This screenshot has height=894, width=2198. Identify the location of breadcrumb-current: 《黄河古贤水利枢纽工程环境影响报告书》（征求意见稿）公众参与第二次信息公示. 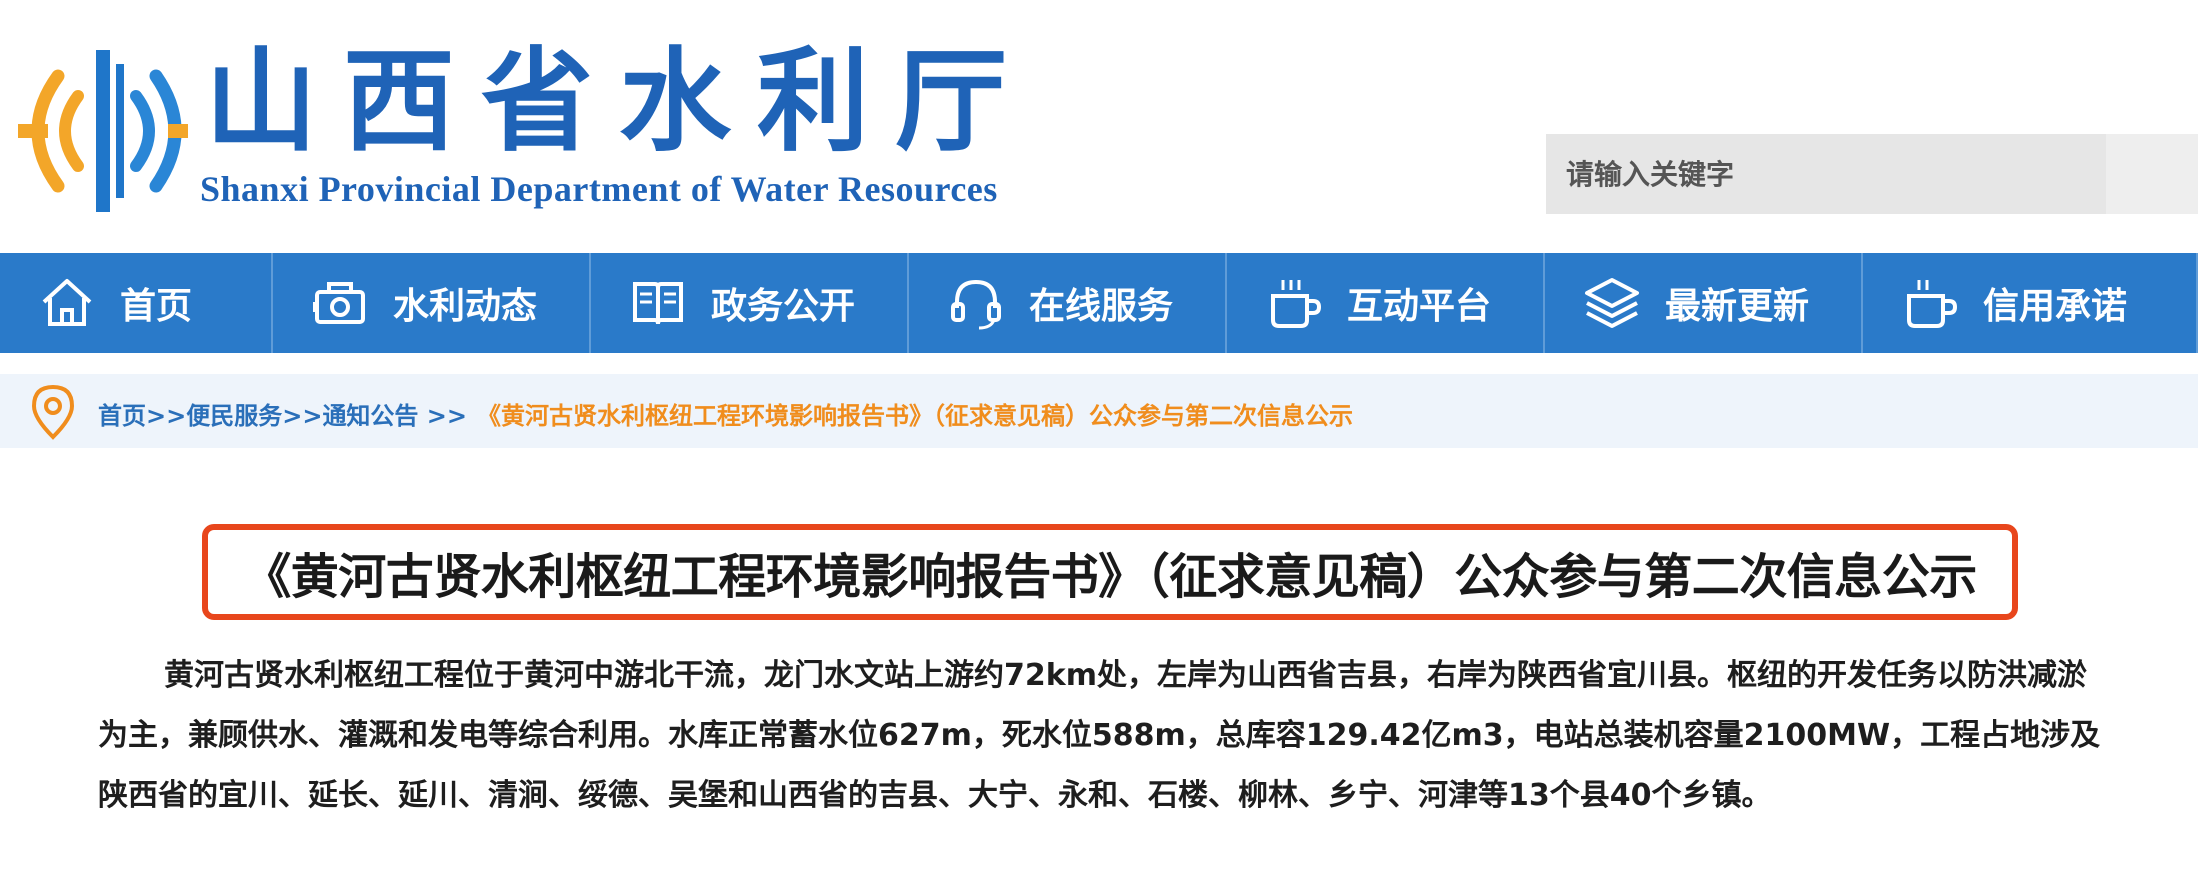
(915, 416).